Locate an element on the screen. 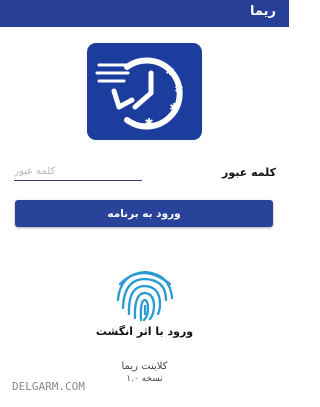  login-button: ورود به برنامه is located at coordinates (144, 213).